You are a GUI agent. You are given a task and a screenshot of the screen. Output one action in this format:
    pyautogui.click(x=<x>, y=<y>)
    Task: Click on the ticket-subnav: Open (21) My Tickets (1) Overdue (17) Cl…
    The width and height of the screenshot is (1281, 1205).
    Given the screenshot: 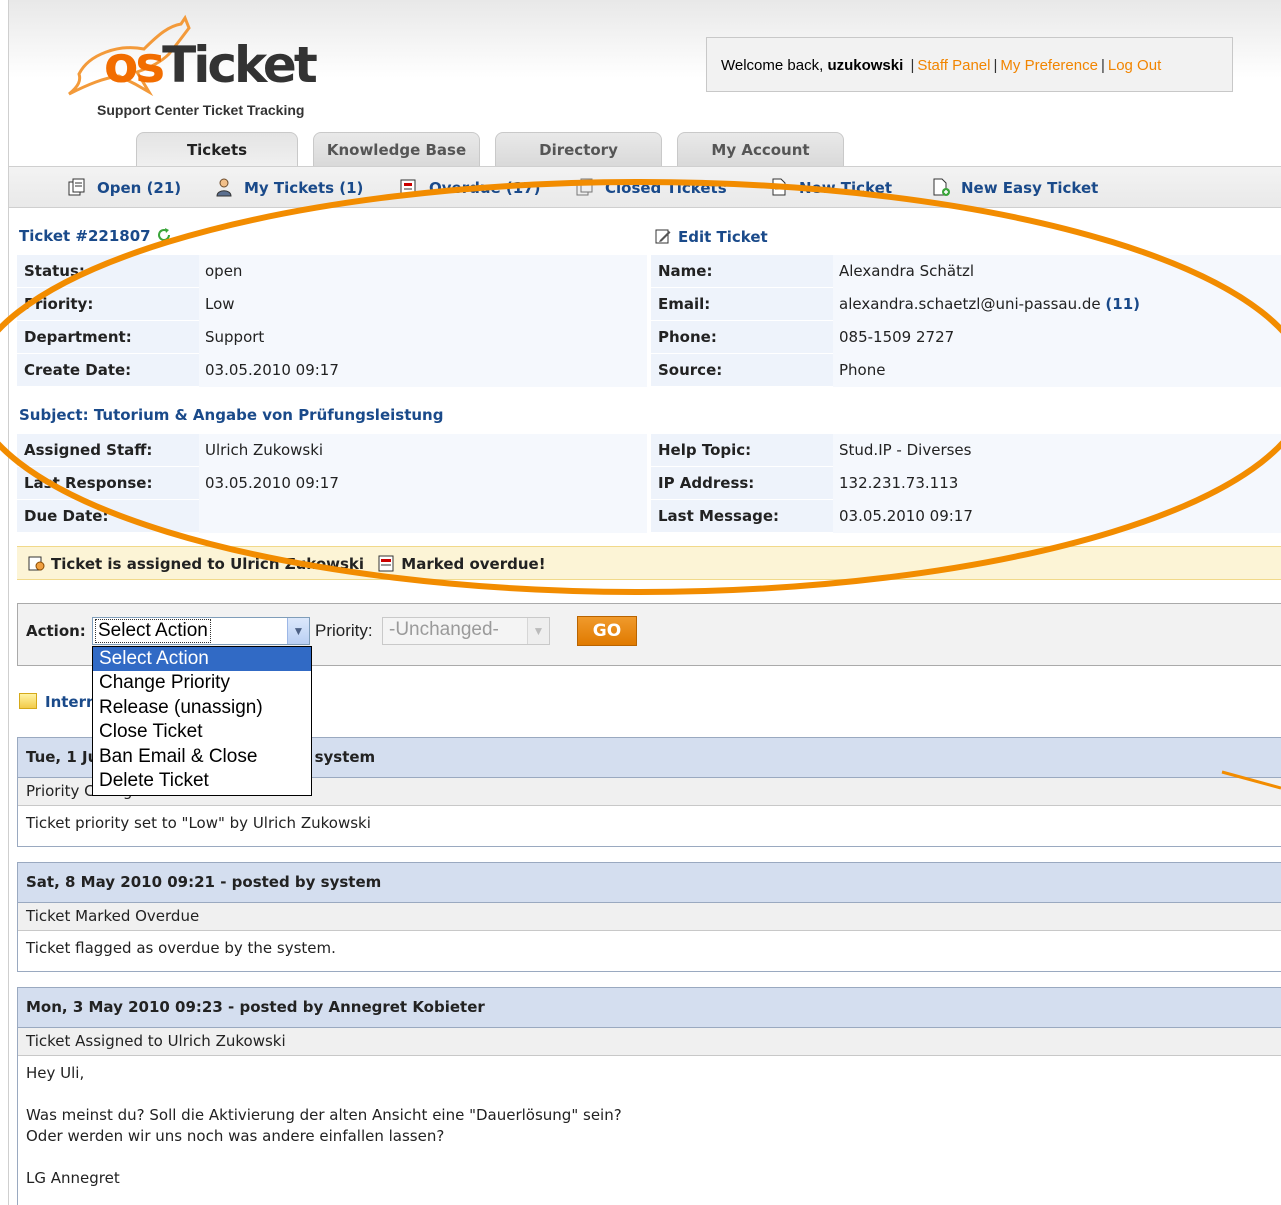 What is the action you would take?
    pyautogui.click(x=645, y=187)
    